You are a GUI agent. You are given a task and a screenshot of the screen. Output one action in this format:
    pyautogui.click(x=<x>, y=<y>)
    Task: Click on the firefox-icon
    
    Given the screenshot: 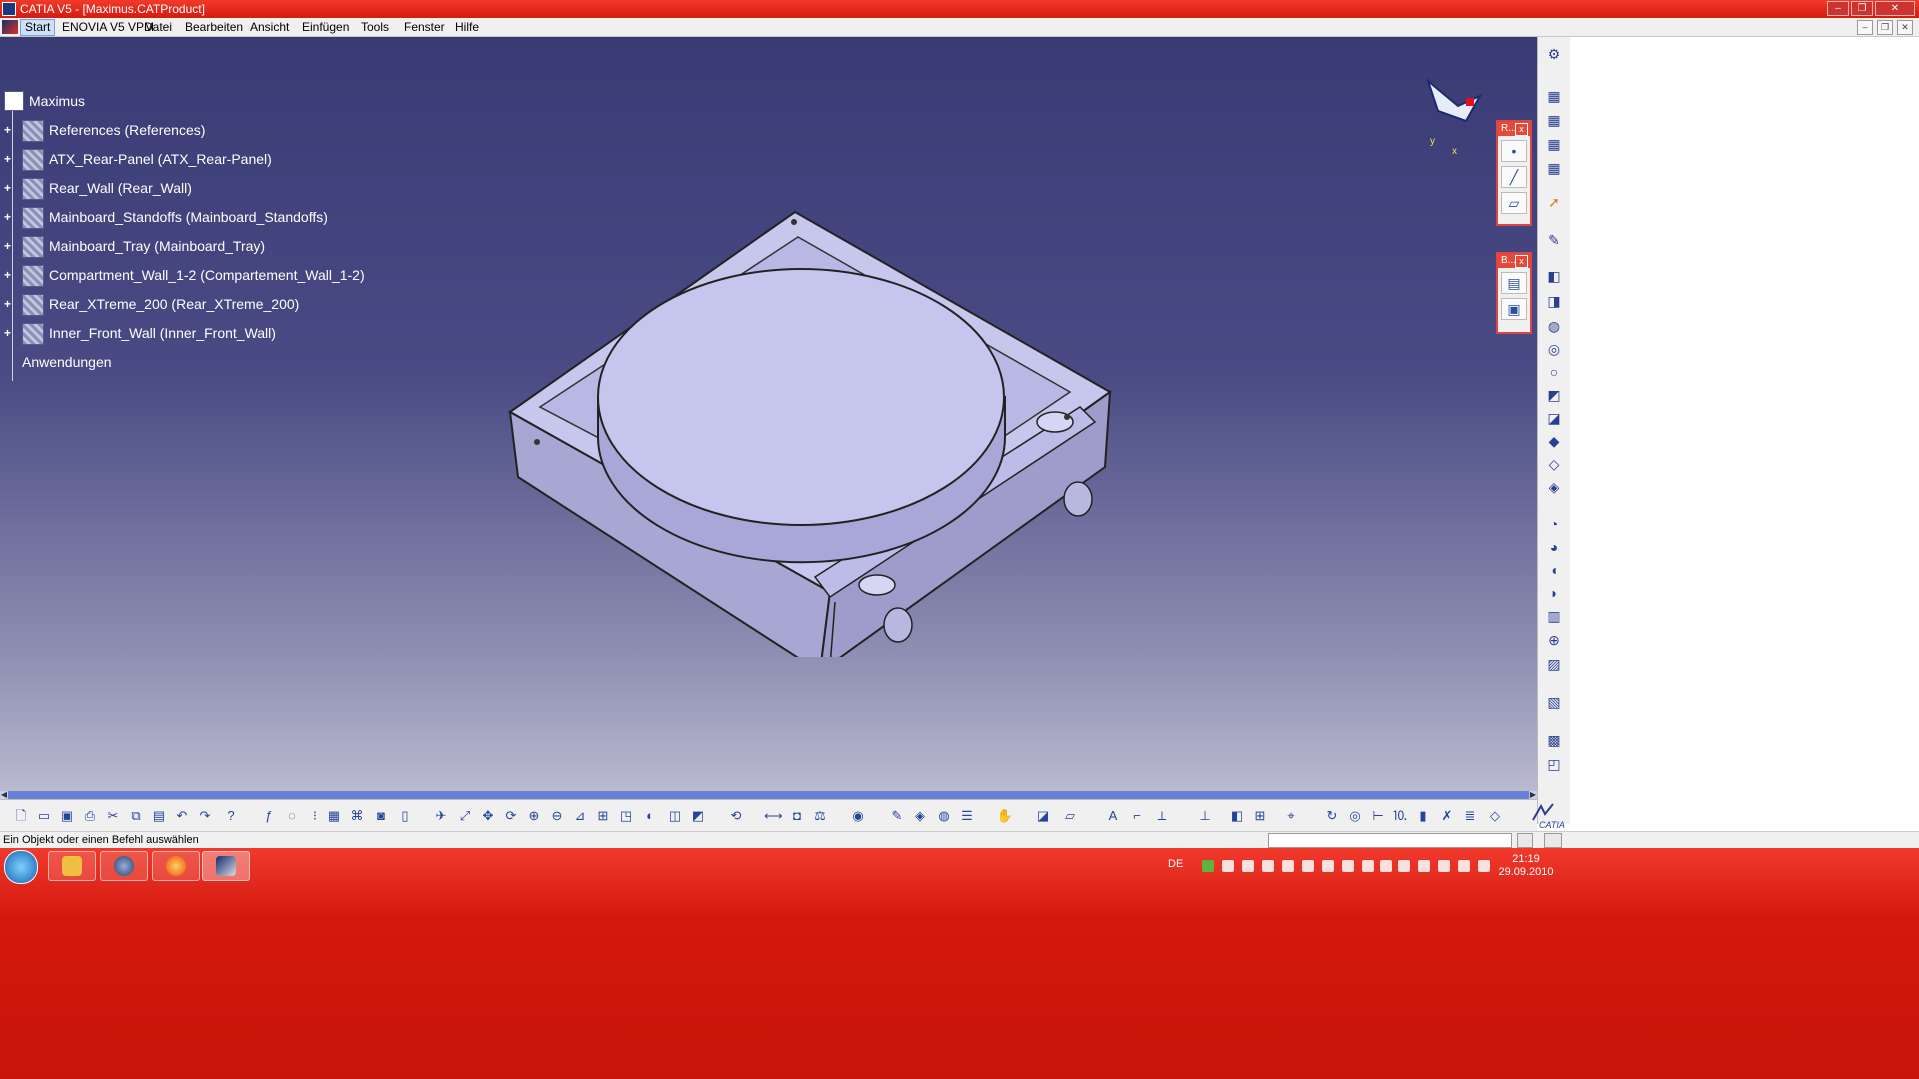 What is the action you would take?
    pyautogui.click(x=176, y=866)
    